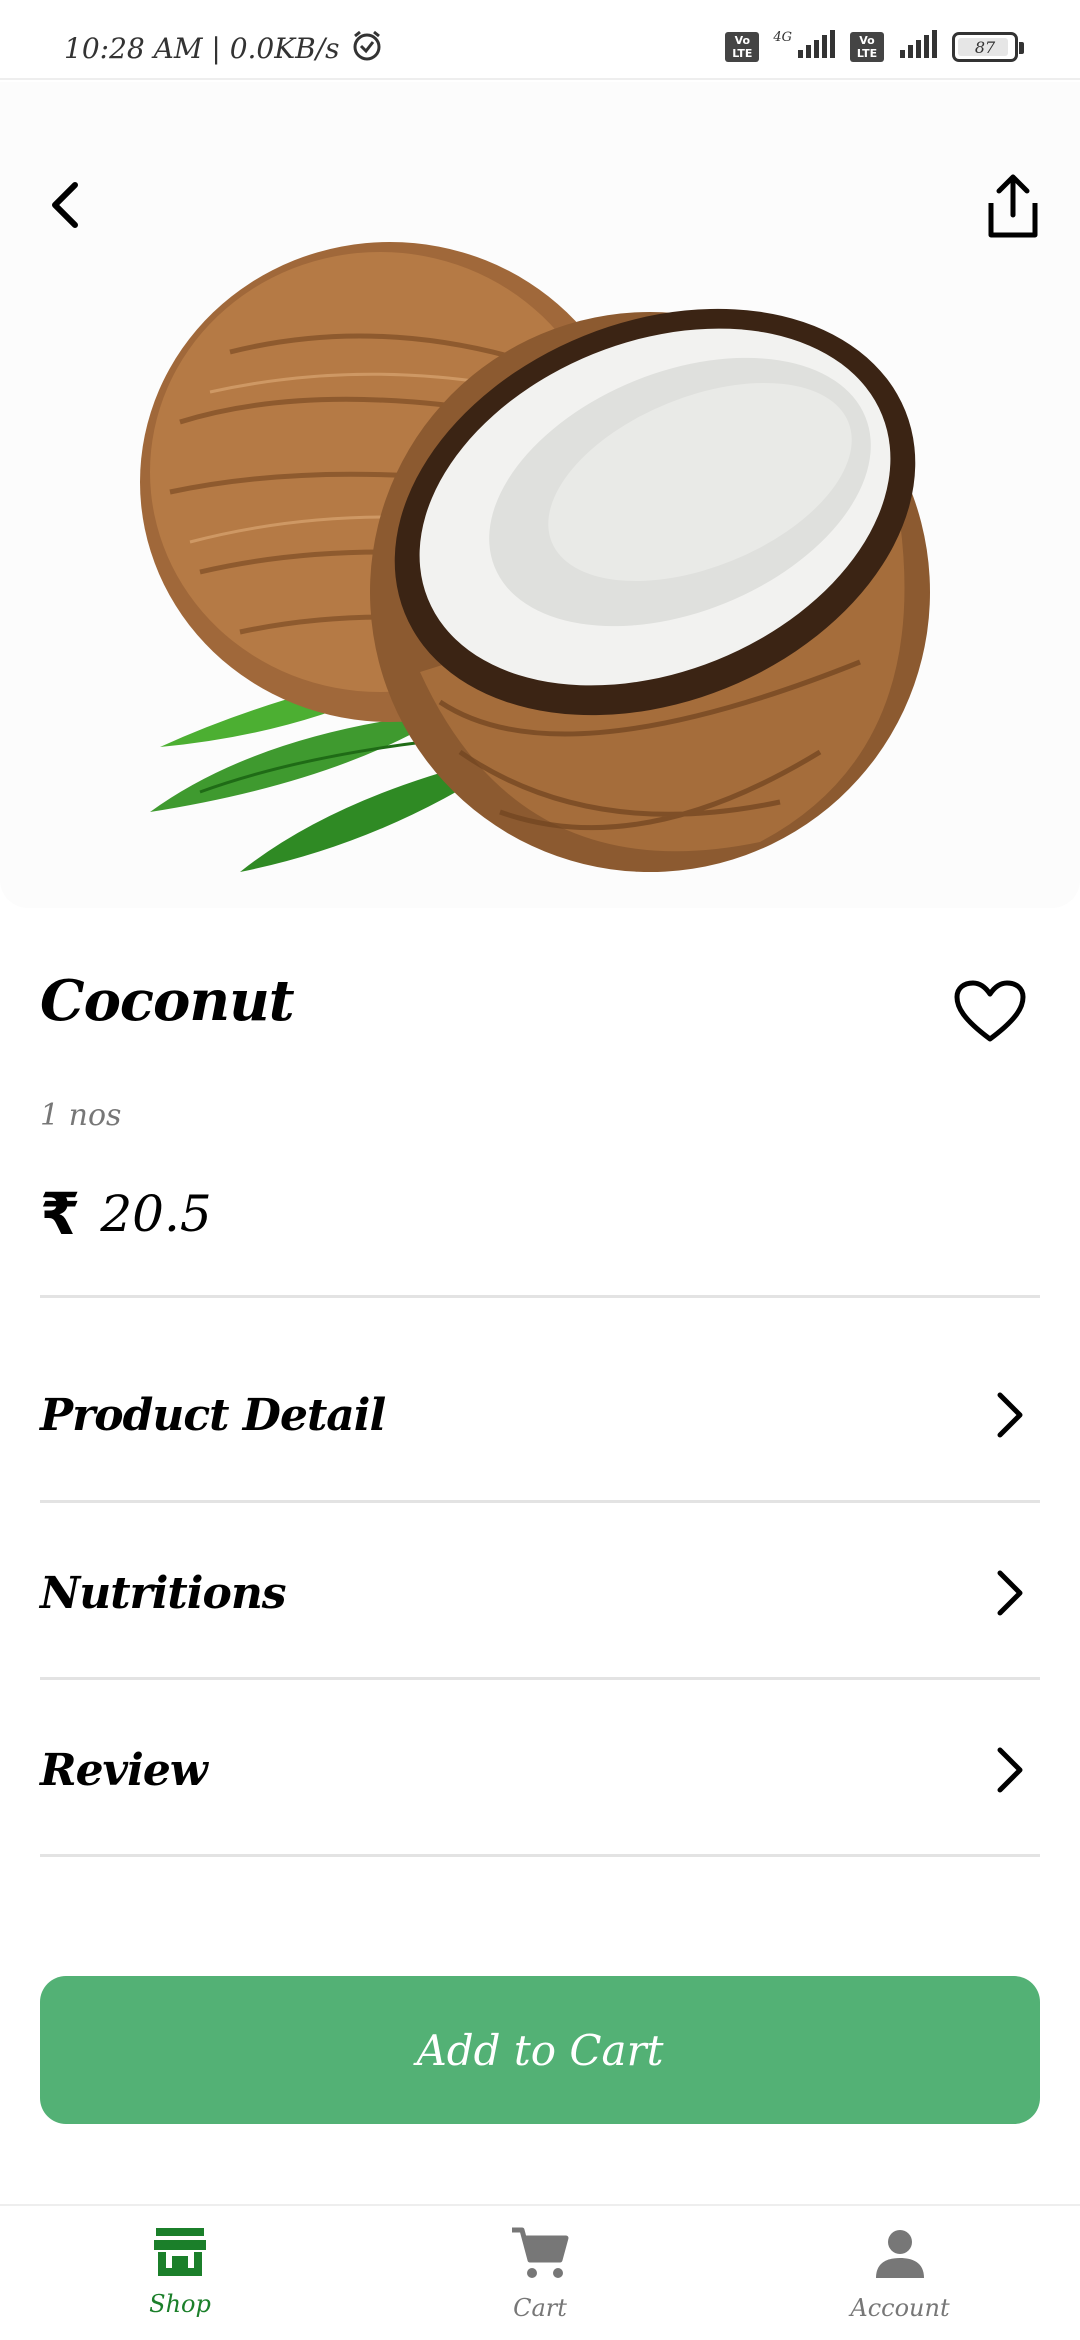  Describe the element at coordinates (167, 1001) in the screenshot. I see `product-title: Coconut` at that location.